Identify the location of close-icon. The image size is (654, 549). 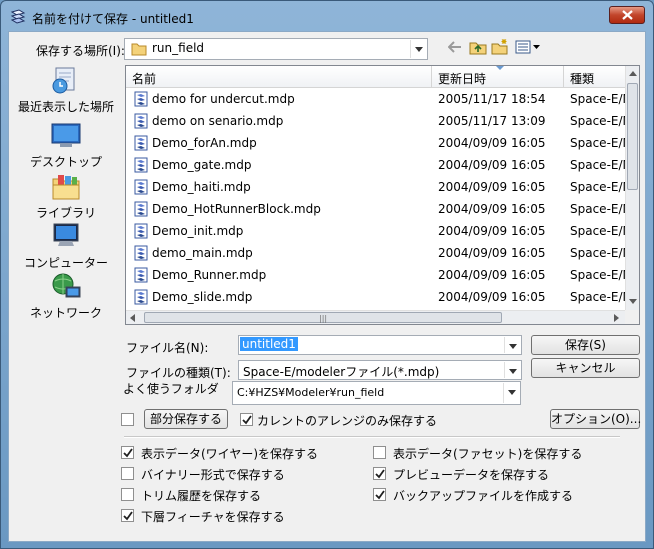
(627, 15).